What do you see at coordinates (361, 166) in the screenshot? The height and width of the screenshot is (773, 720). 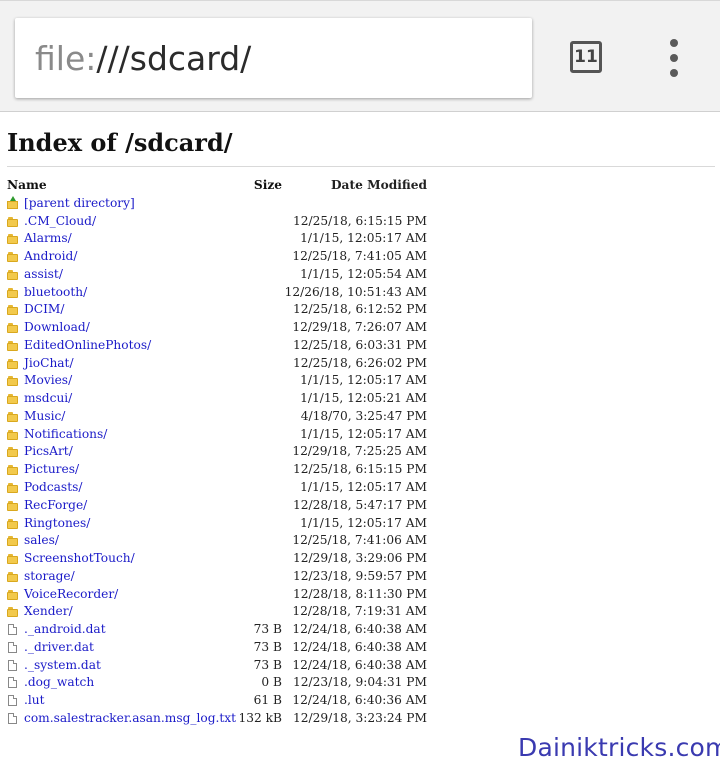 I see `divider` at bounding box center [361, 166].